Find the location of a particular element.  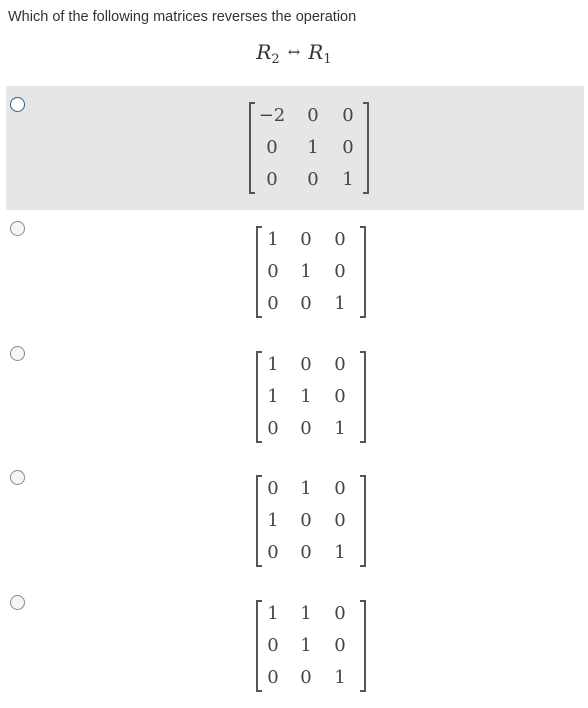

matrix: −2 0 0 0 1 0 0 0 1 is located at coordinates (309, 149).